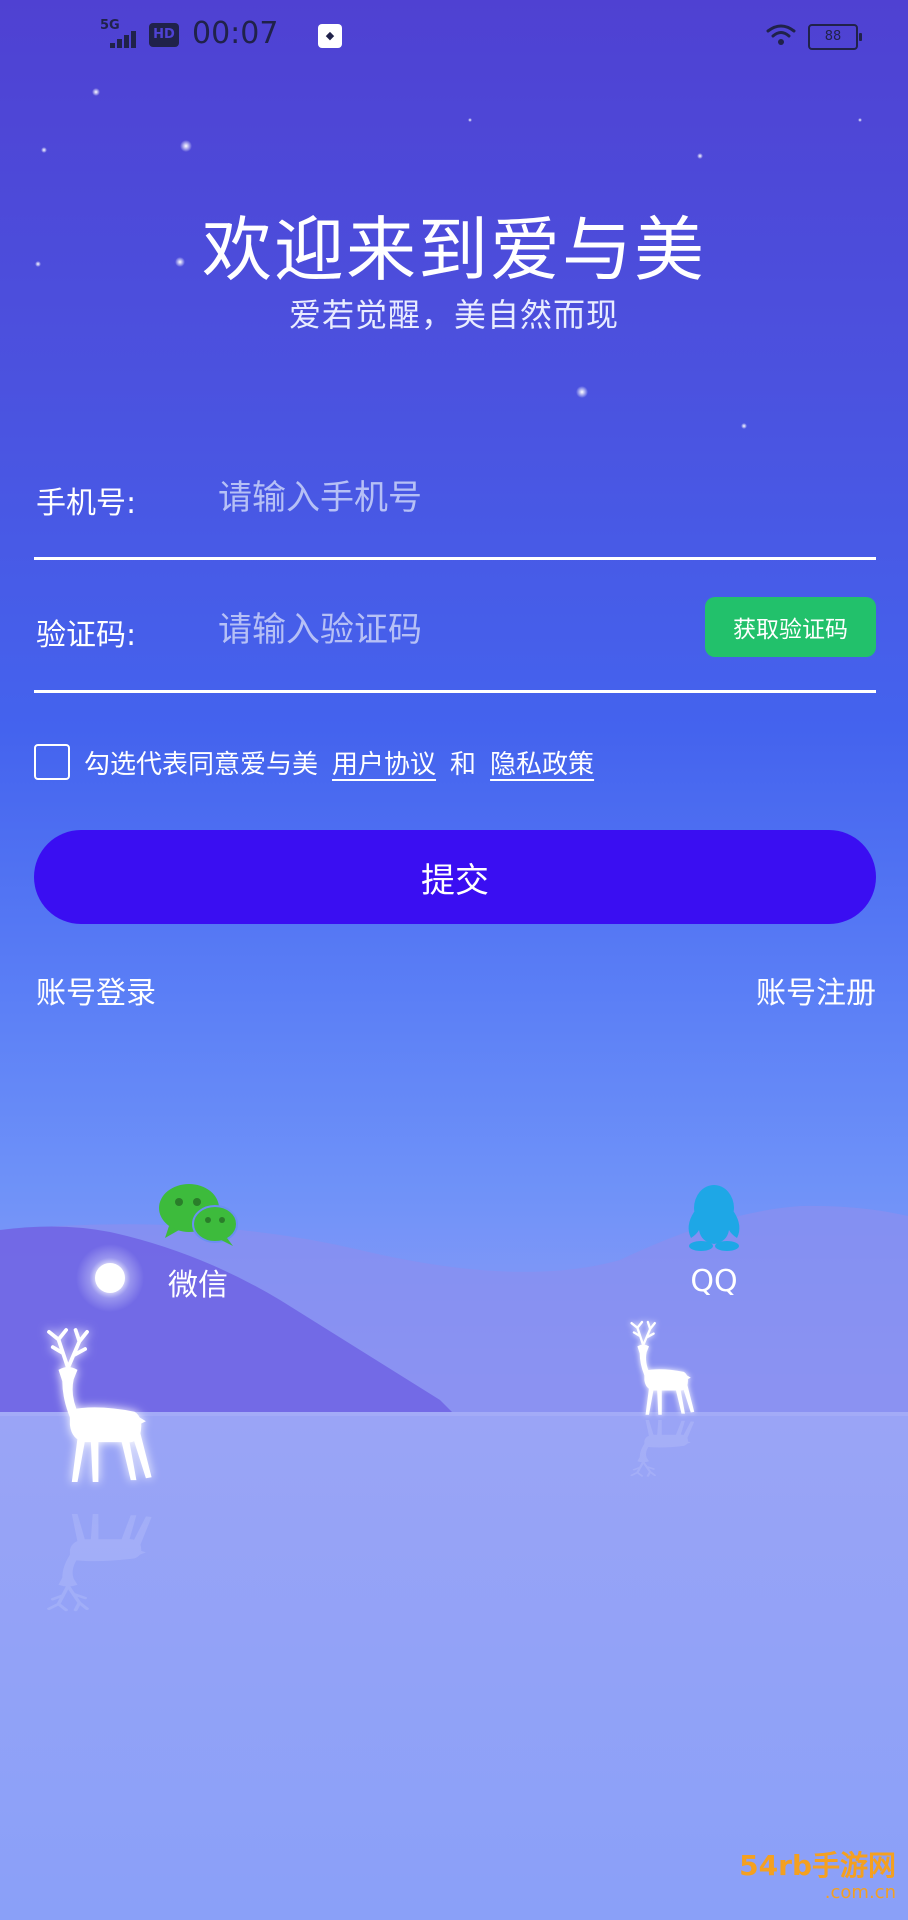 The width and height of the screenshot is (908, 1920). Describe the element at coordinates (198, 1215) in the screenshot. I see `wechat-icon` at that location.